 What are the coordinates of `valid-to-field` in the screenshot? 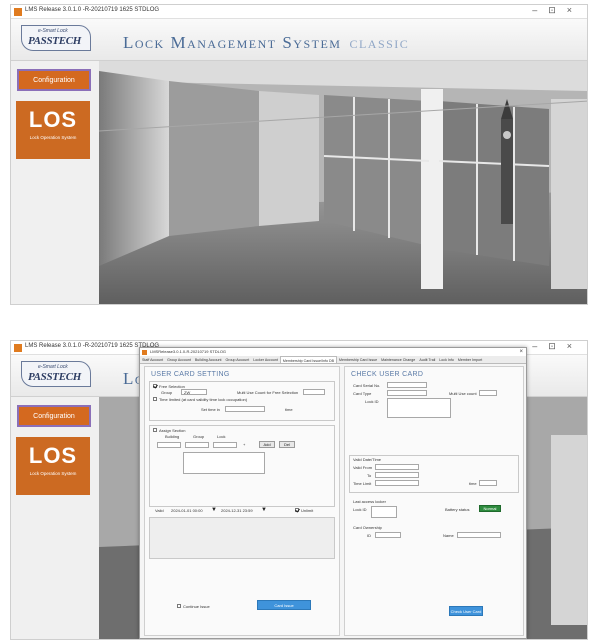 It's located at (397, 475).